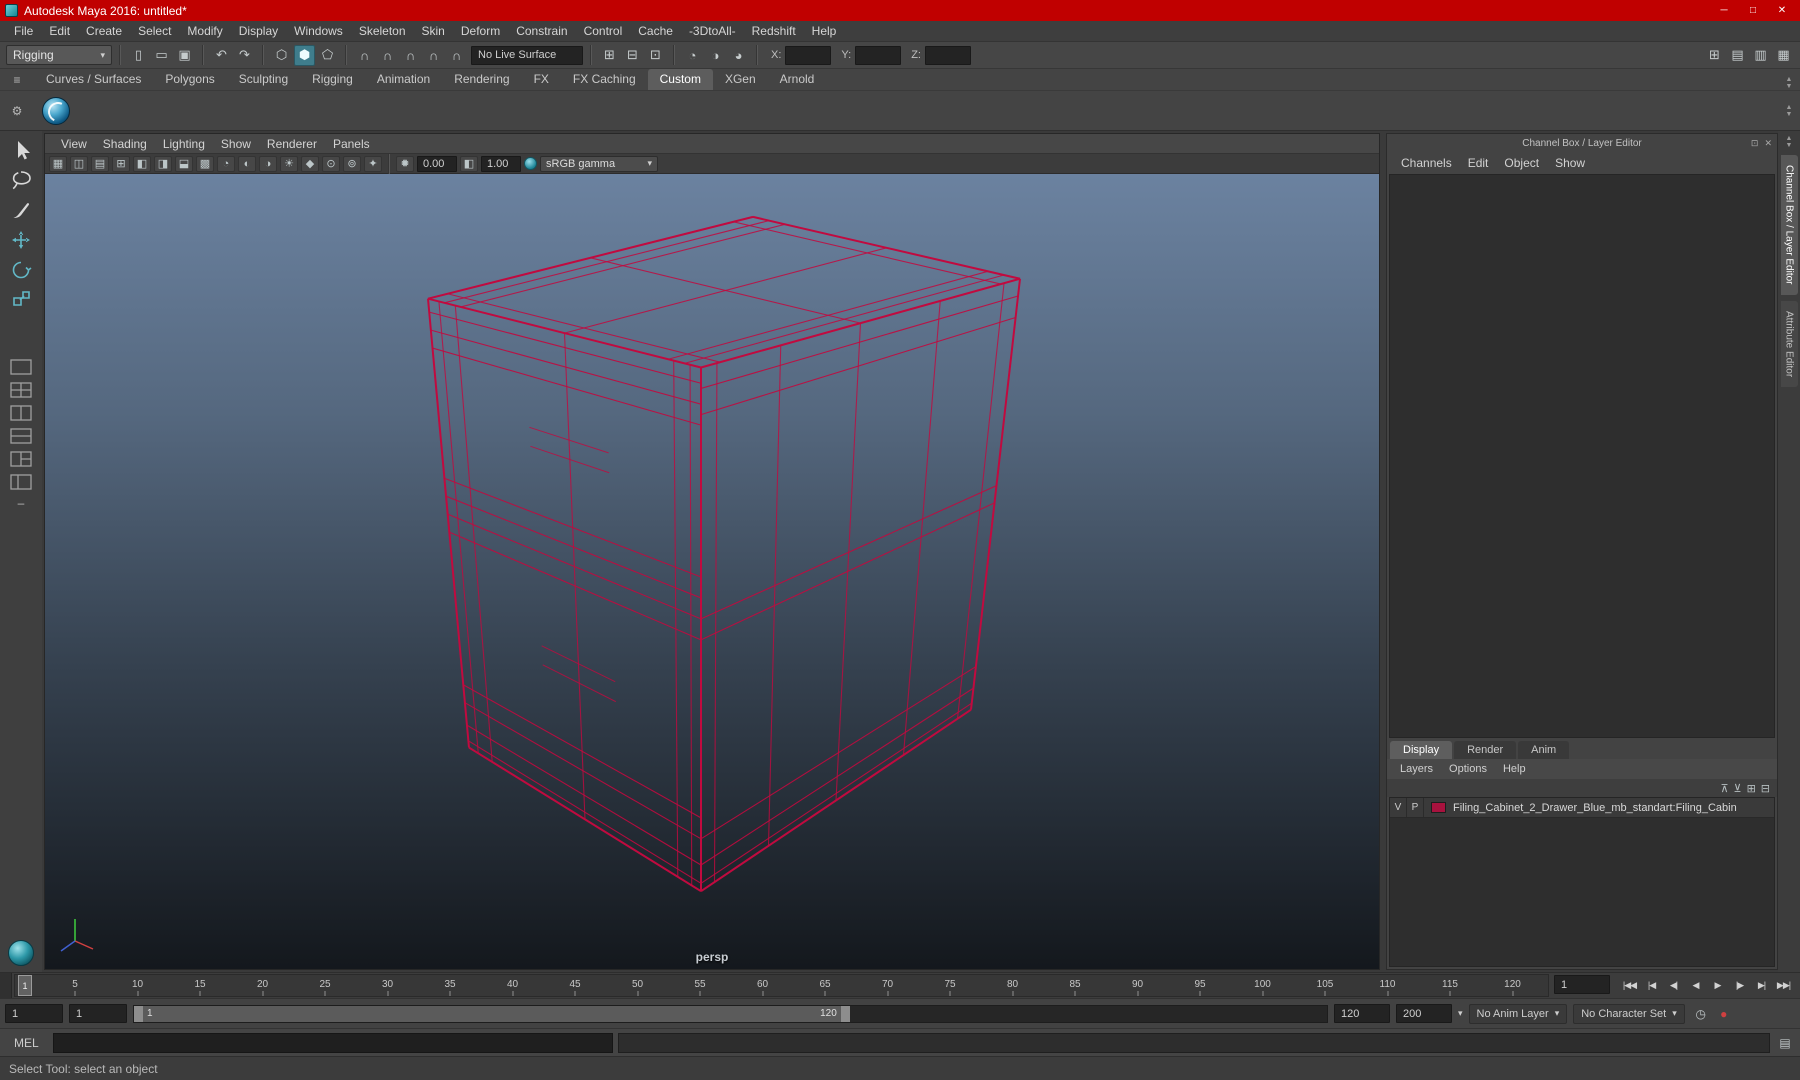 This screenshot has height=1080, width=1800. What do you see at coordinates (1362, 1013) in the screenshot?
I see `playback-end-field: 120` at bounding box center [1362, 1013].